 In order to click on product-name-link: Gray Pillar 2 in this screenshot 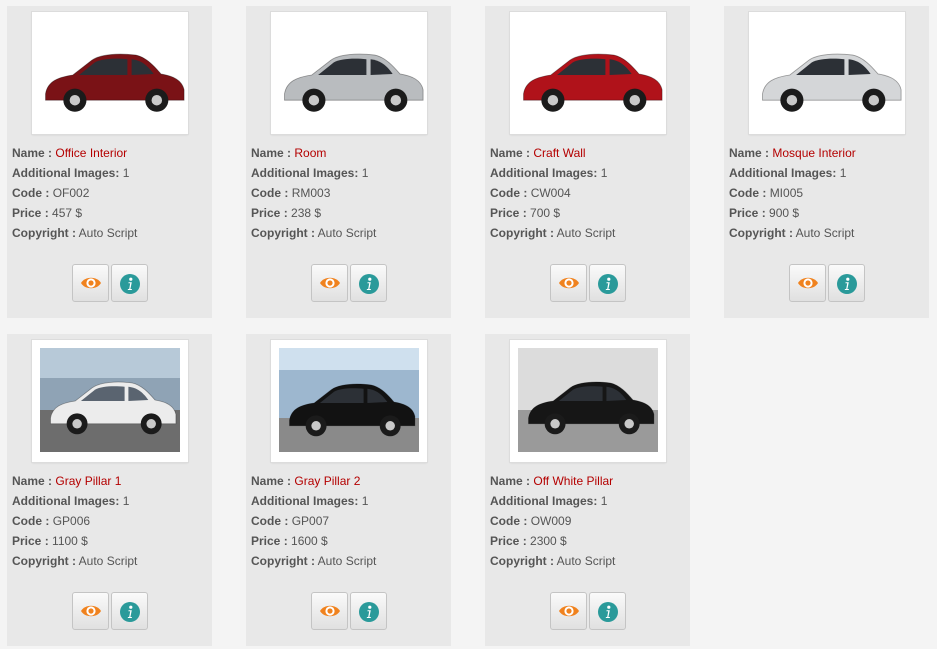, I will do `click(327, 481)`.